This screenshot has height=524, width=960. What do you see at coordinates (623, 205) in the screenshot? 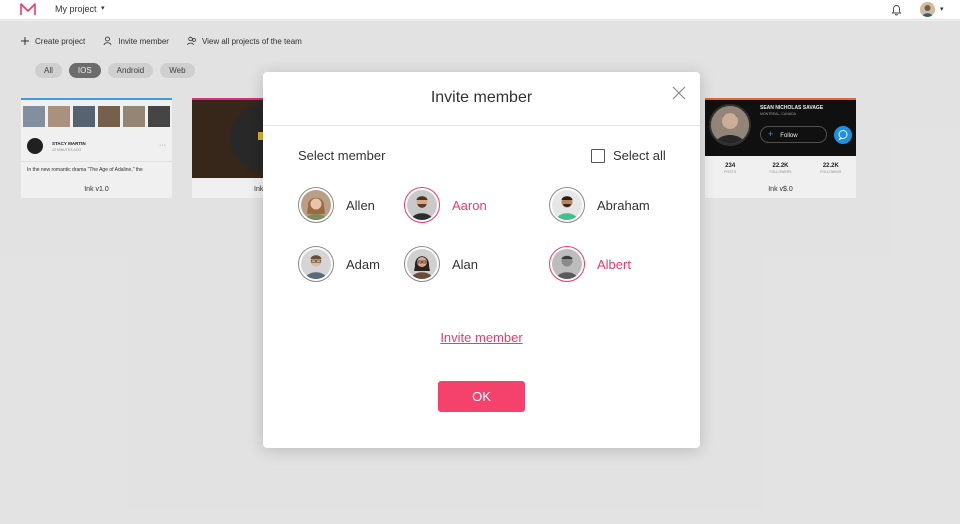
I see `member-name: Abraham` at bounding box center [623, 205].